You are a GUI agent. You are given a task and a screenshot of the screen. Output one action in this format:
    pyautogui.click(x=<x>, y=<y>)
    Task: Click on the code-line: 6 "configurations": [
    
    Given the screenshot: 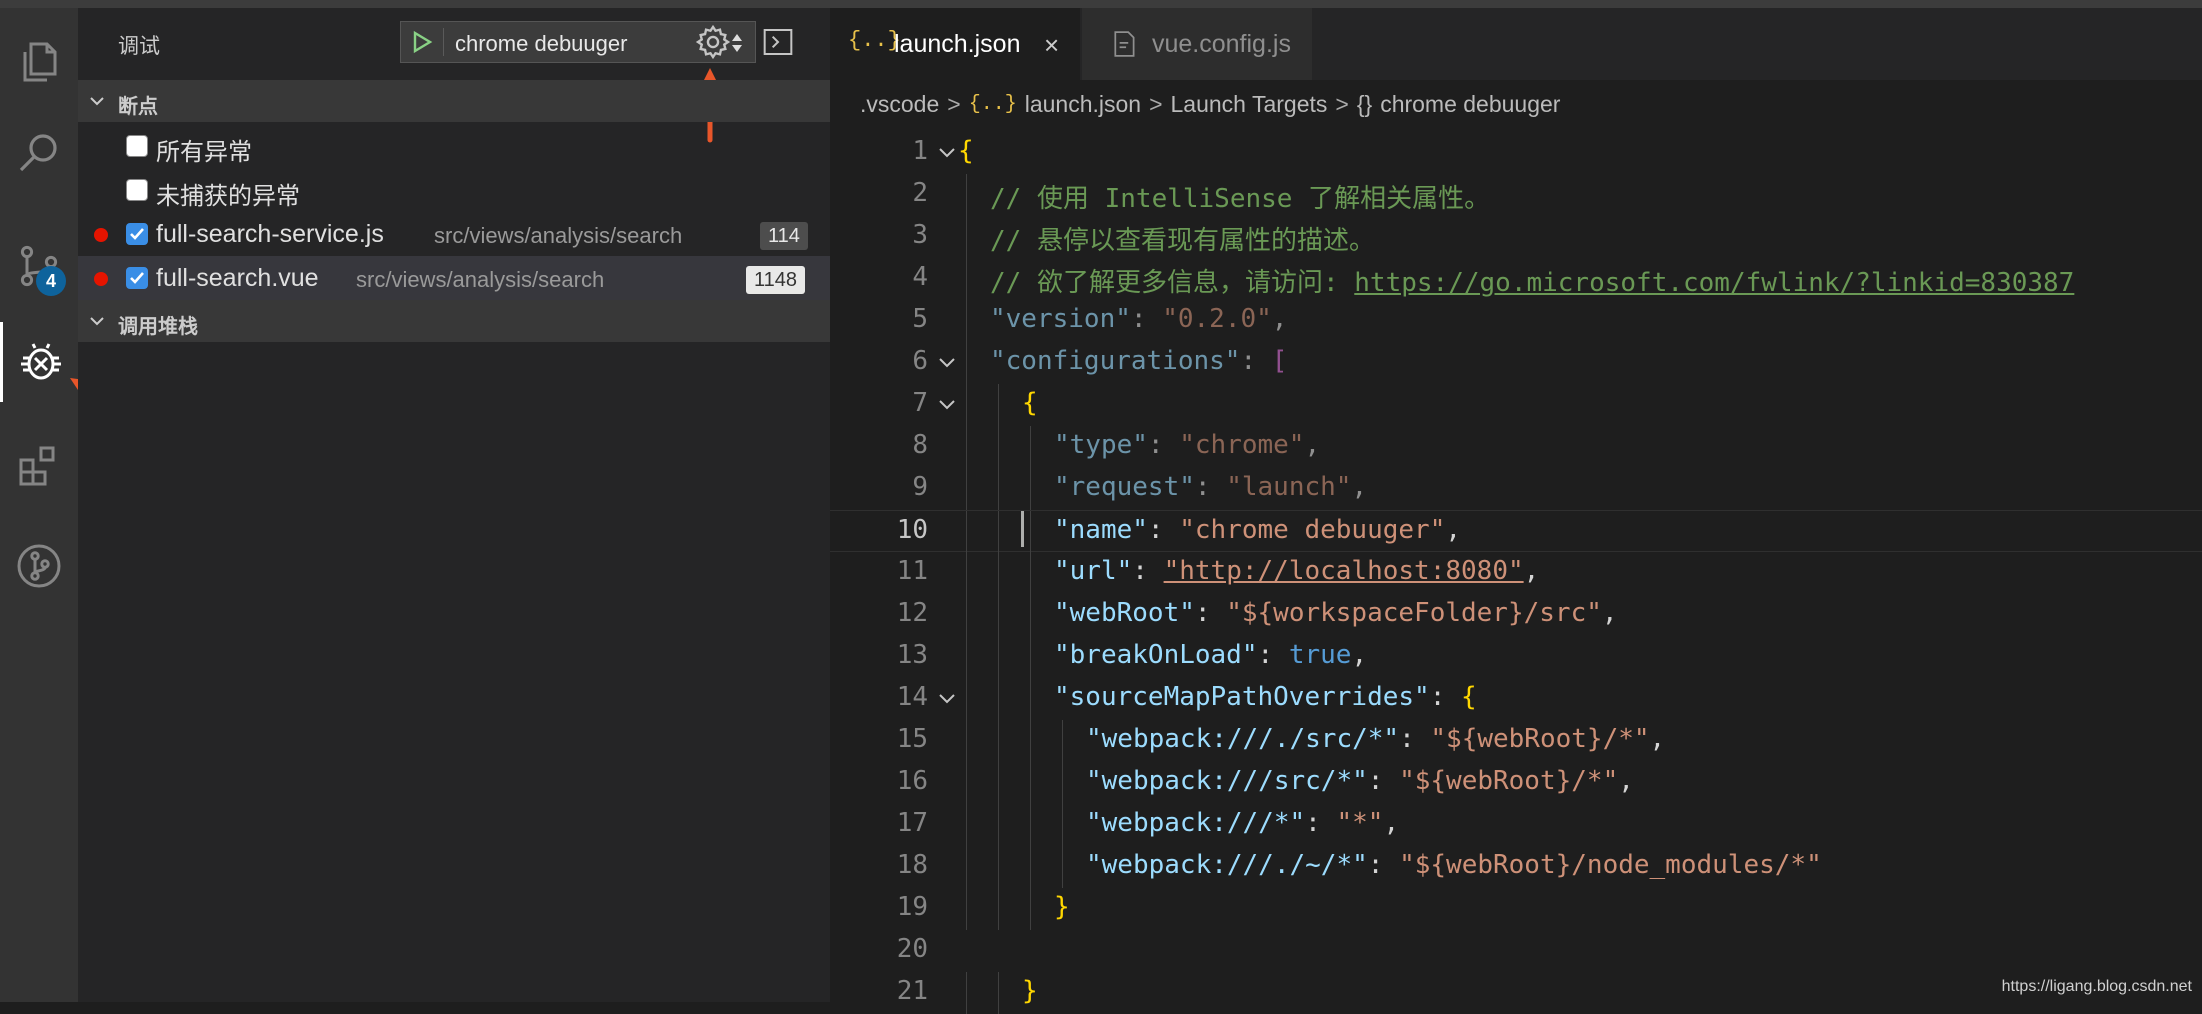 What is the action you would take?
    pyautogui.click(x=1516, y=363)
    